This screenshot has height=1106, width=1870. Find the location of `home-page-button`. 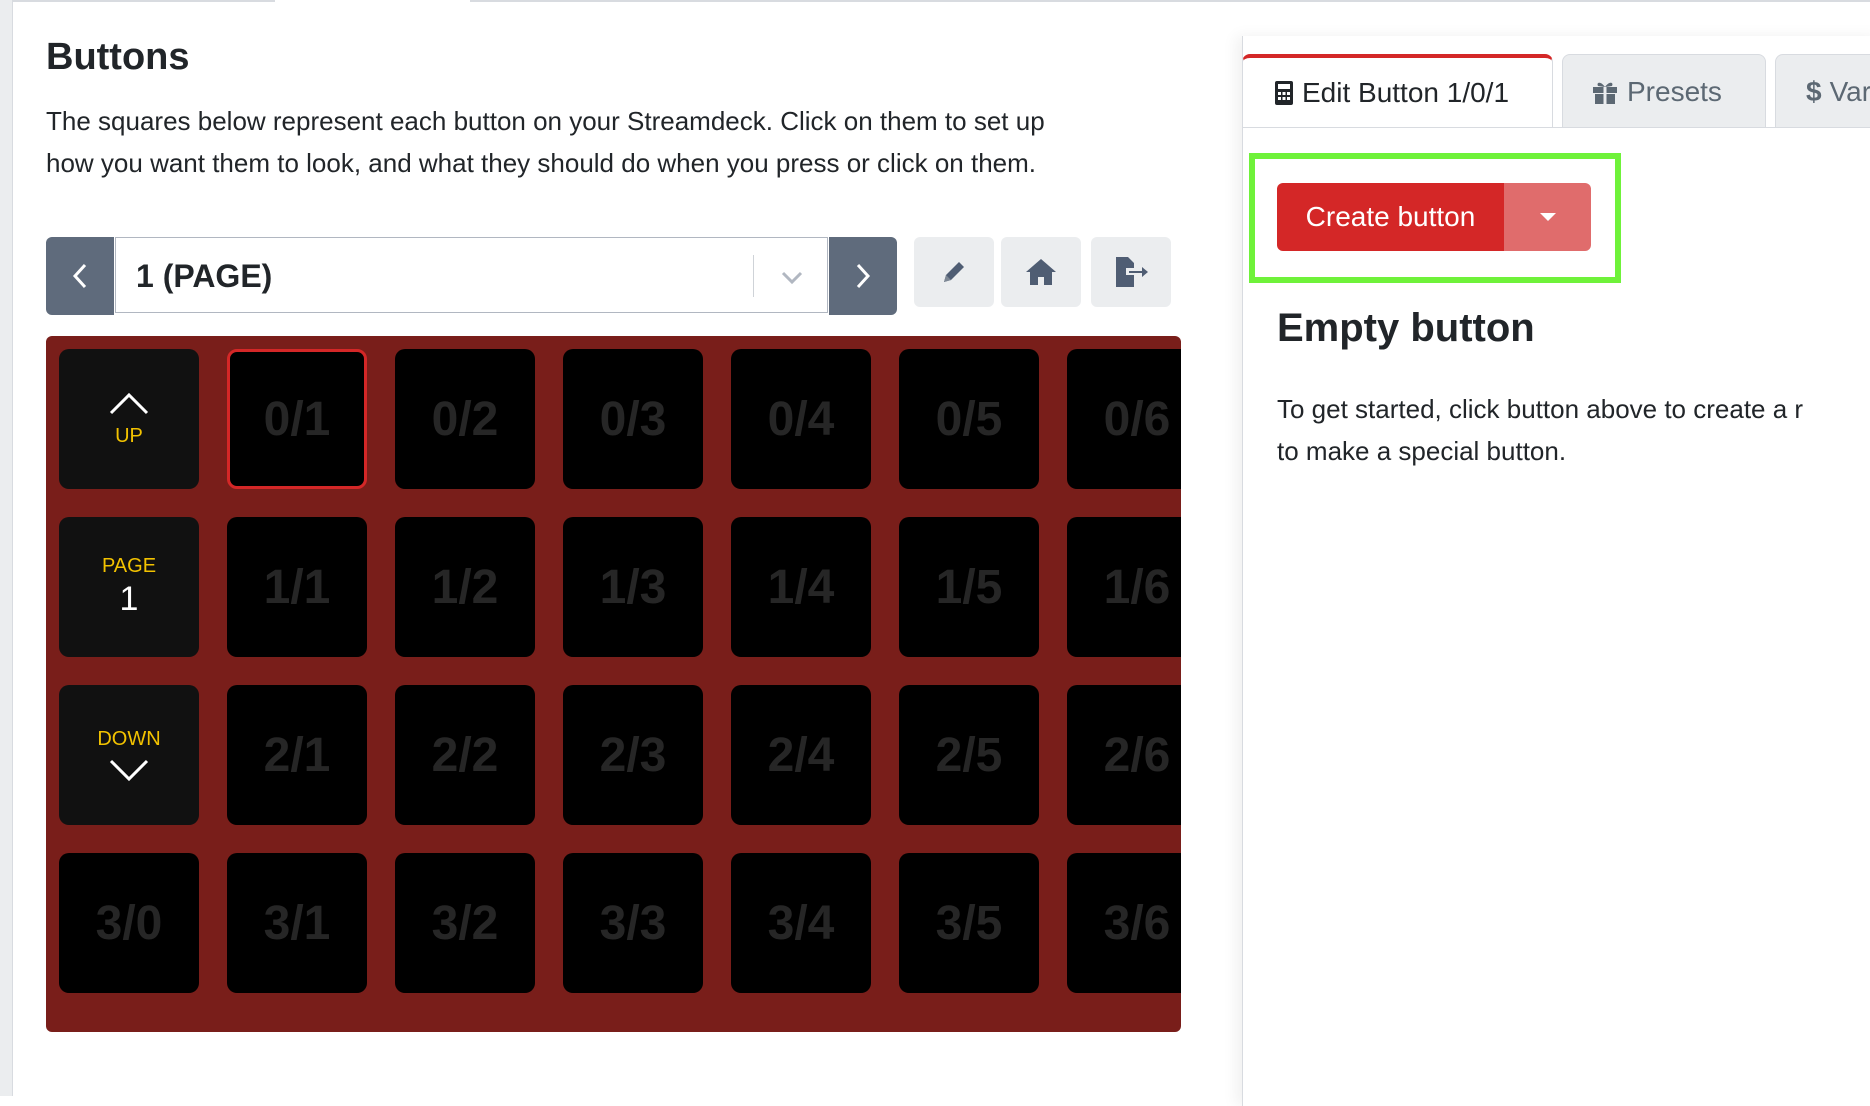

home-page-button is located at coordinates (1041, 272).